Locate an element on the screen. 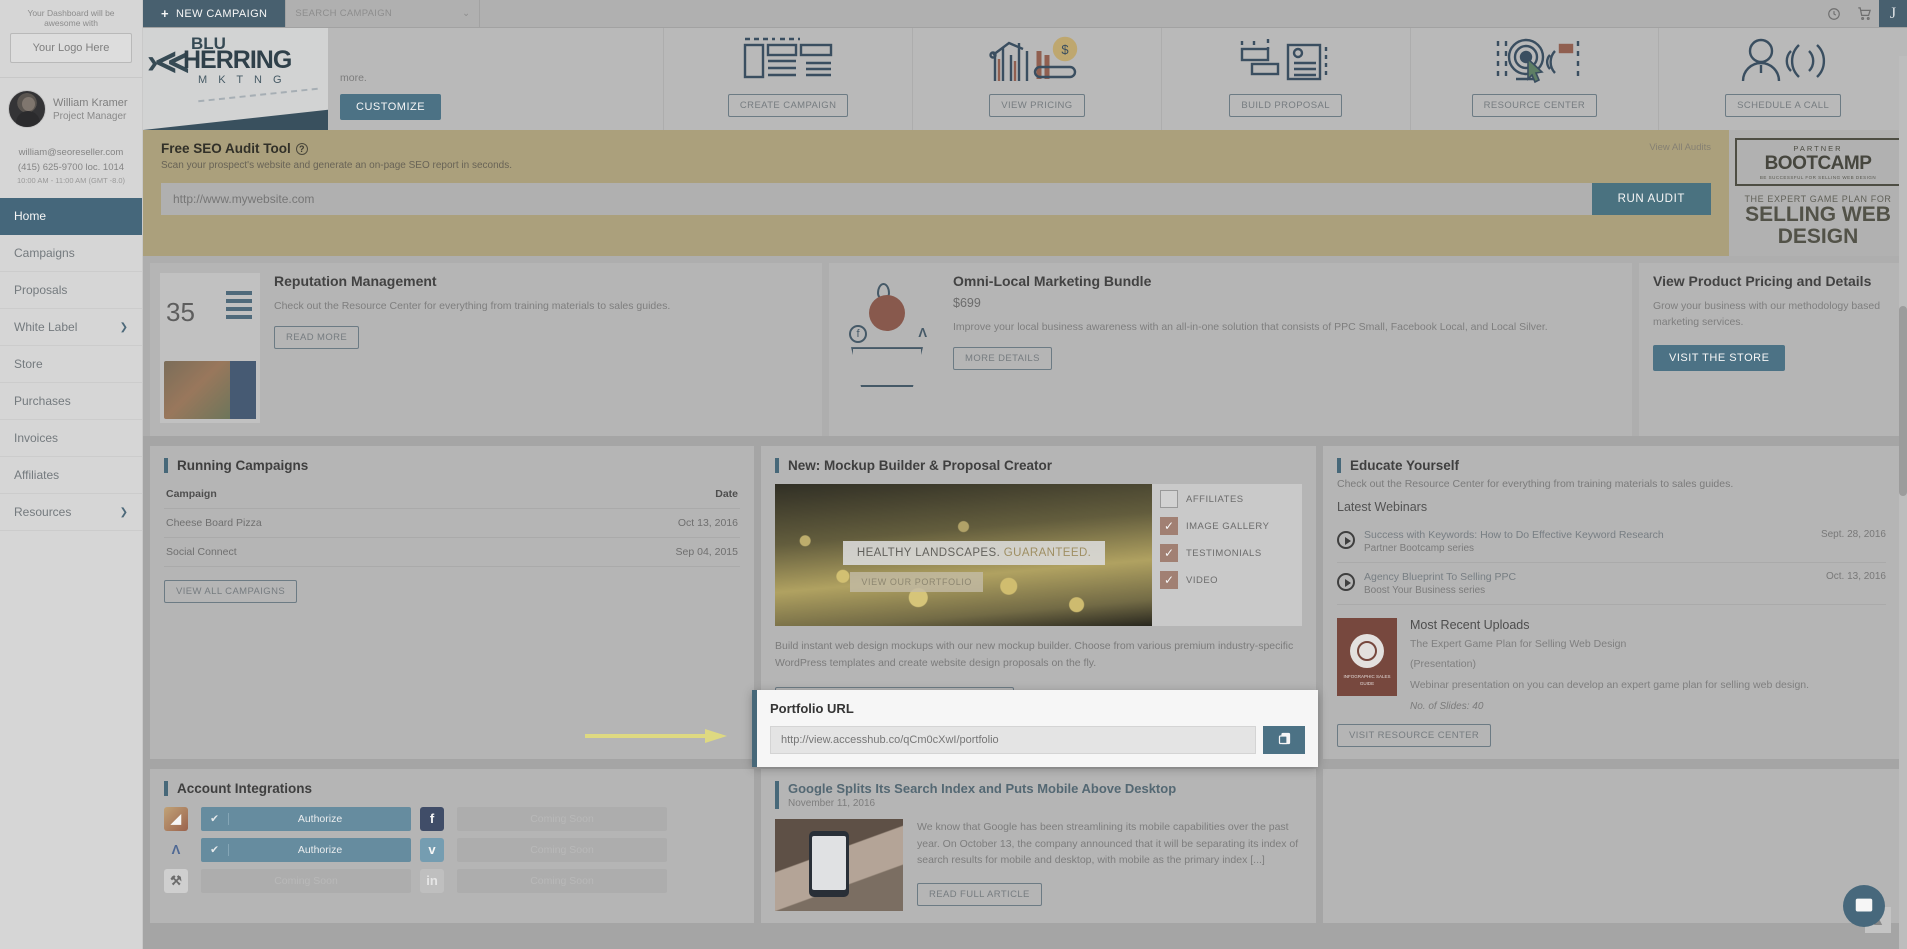  visit-resource-center-button: VISIT RESOURCE CENTER is located at coordinates (1414, 735).